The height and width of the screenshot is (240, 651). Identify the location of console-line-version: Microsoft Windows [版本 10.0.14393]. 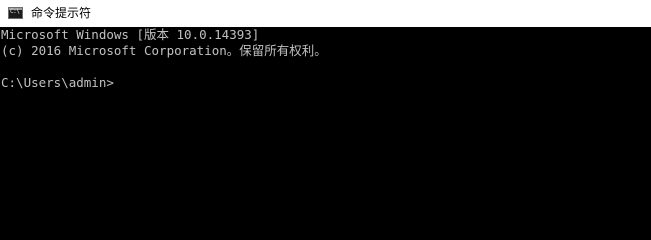
(130, 34).